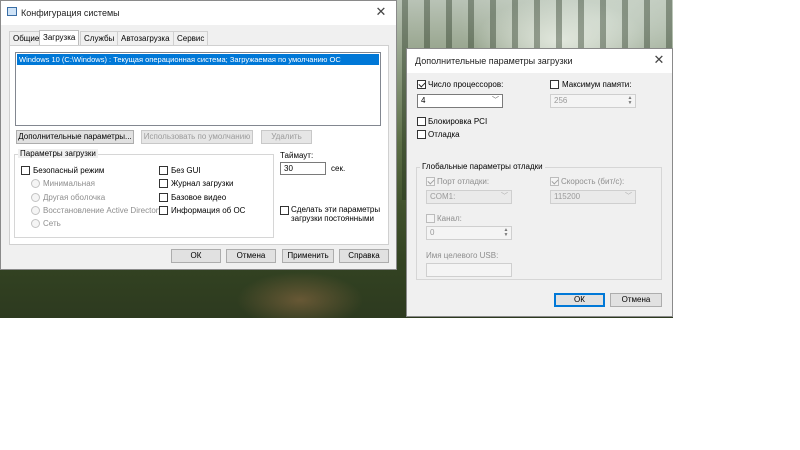  Describe the element at coordinates (430, 218) in the screenshot. I see `channel-checkbox` at that location.